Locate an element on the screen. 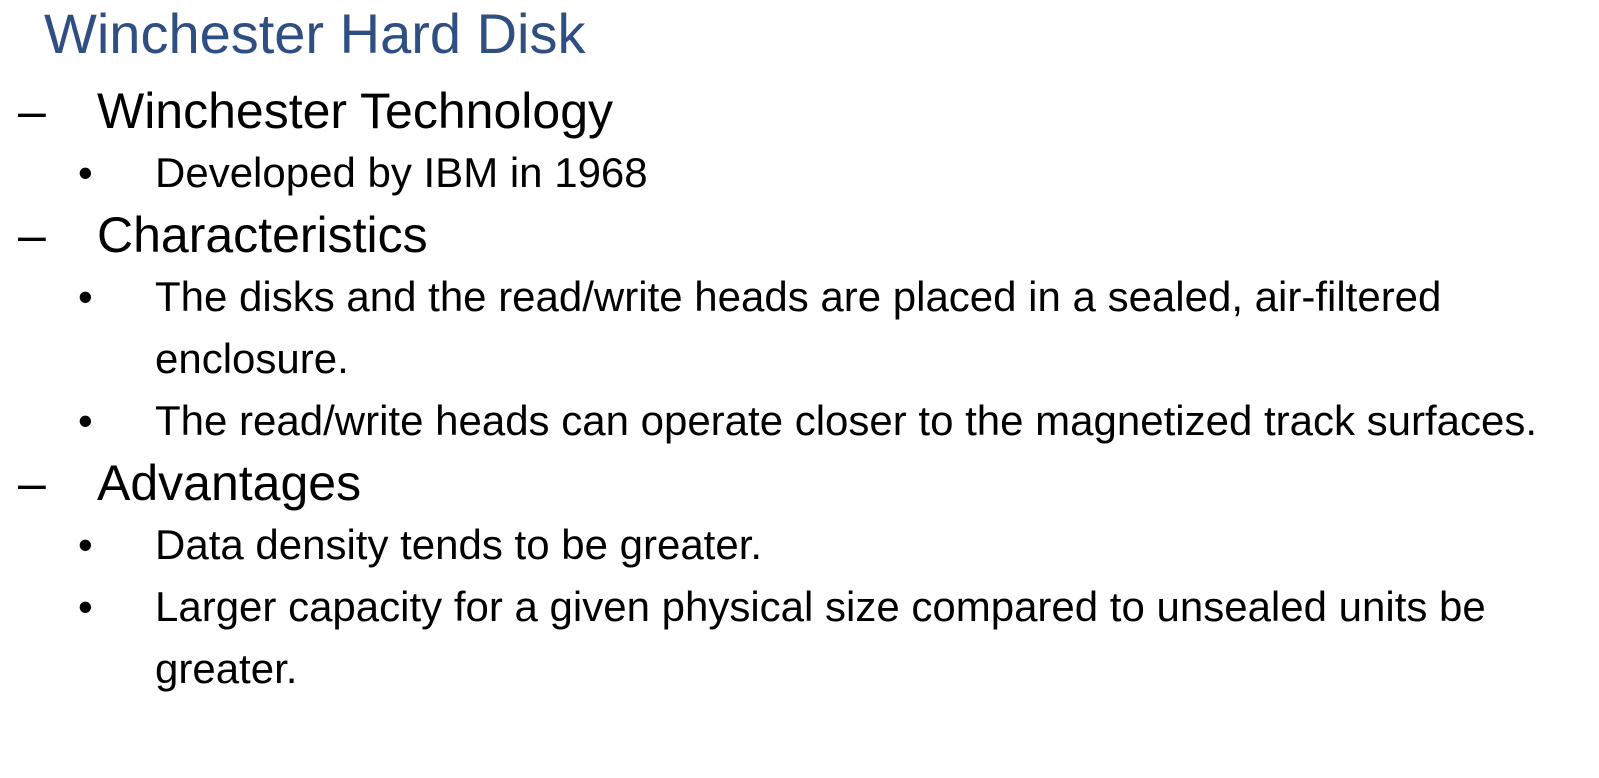  section-heading: Advantages is located at coordinates (229, 483).